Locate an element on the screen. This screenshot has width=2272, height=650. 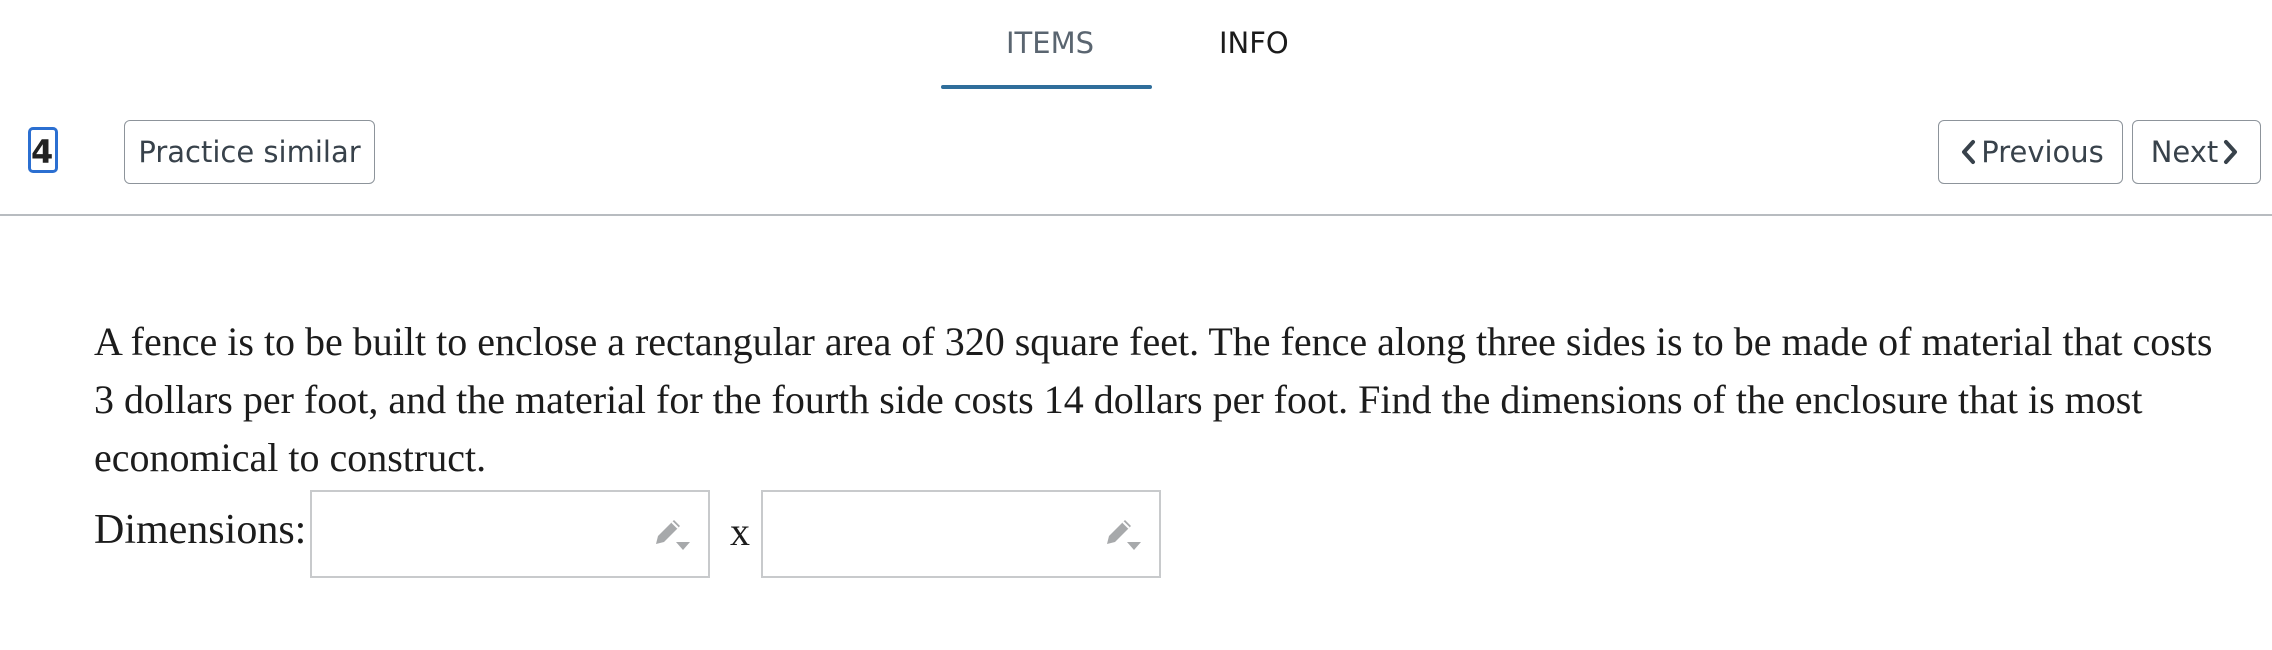
tab-bar: ITEMS INFO is located at coordinates (1136, 45).